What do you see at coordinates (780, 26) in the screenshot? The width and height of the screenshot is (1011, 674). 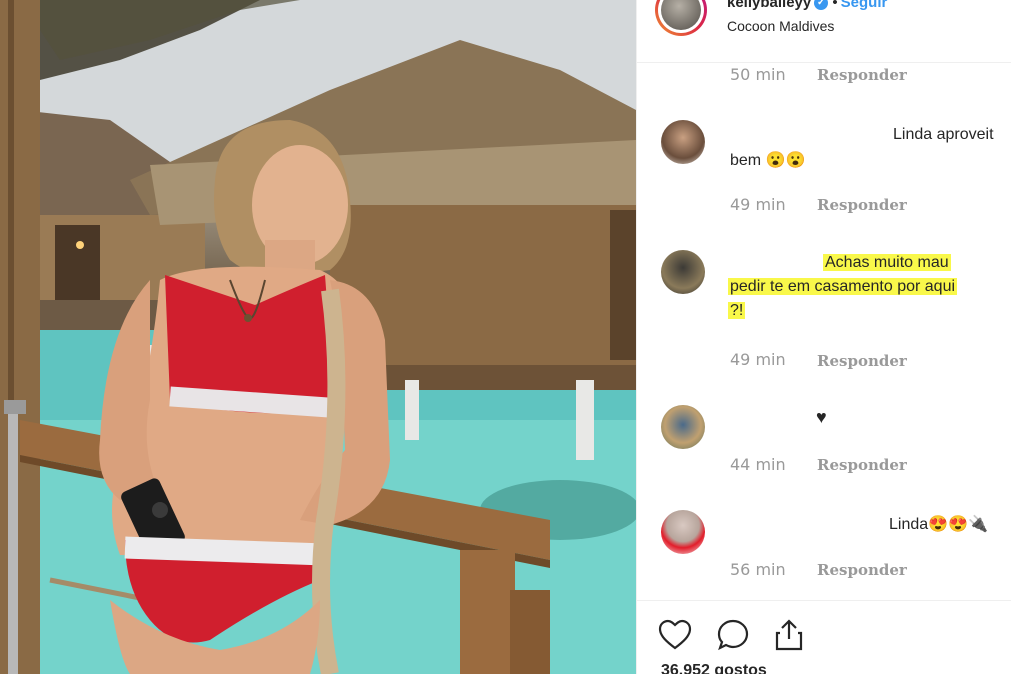 I see `post-location: Cocoon Maldives` at bounding box center [780, 26].